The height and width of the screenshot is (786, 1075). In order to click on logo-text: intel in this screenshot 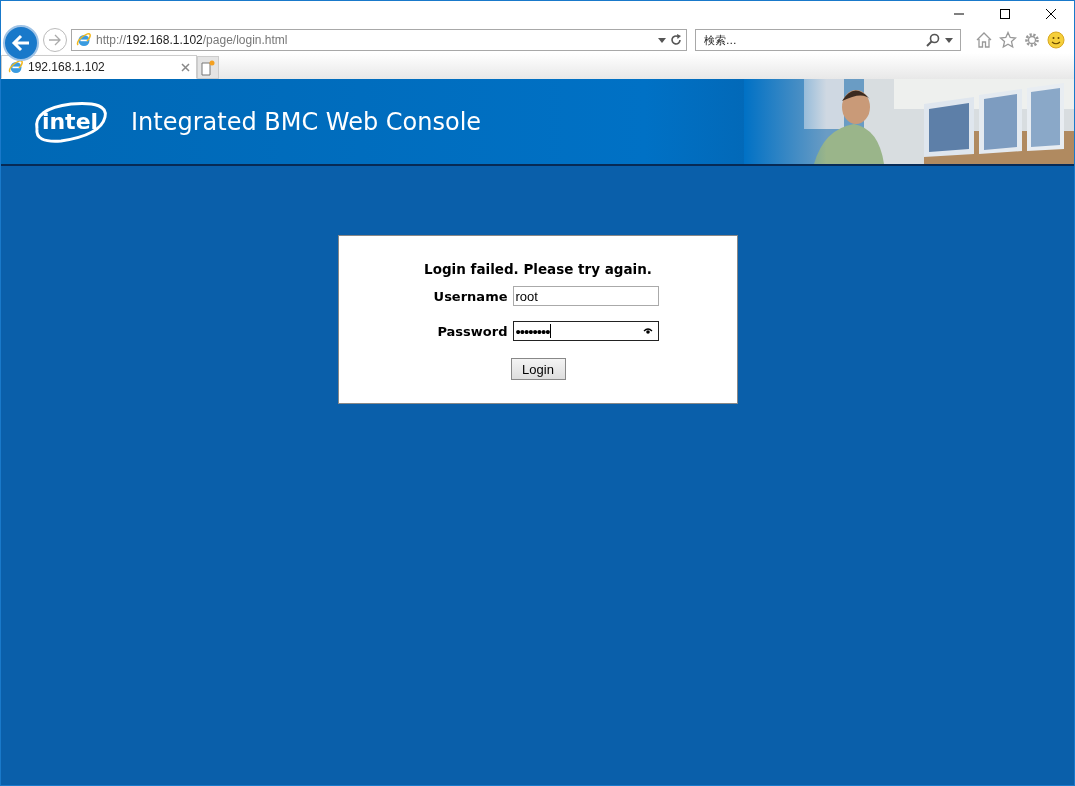, I will do `click(70, 121)`.